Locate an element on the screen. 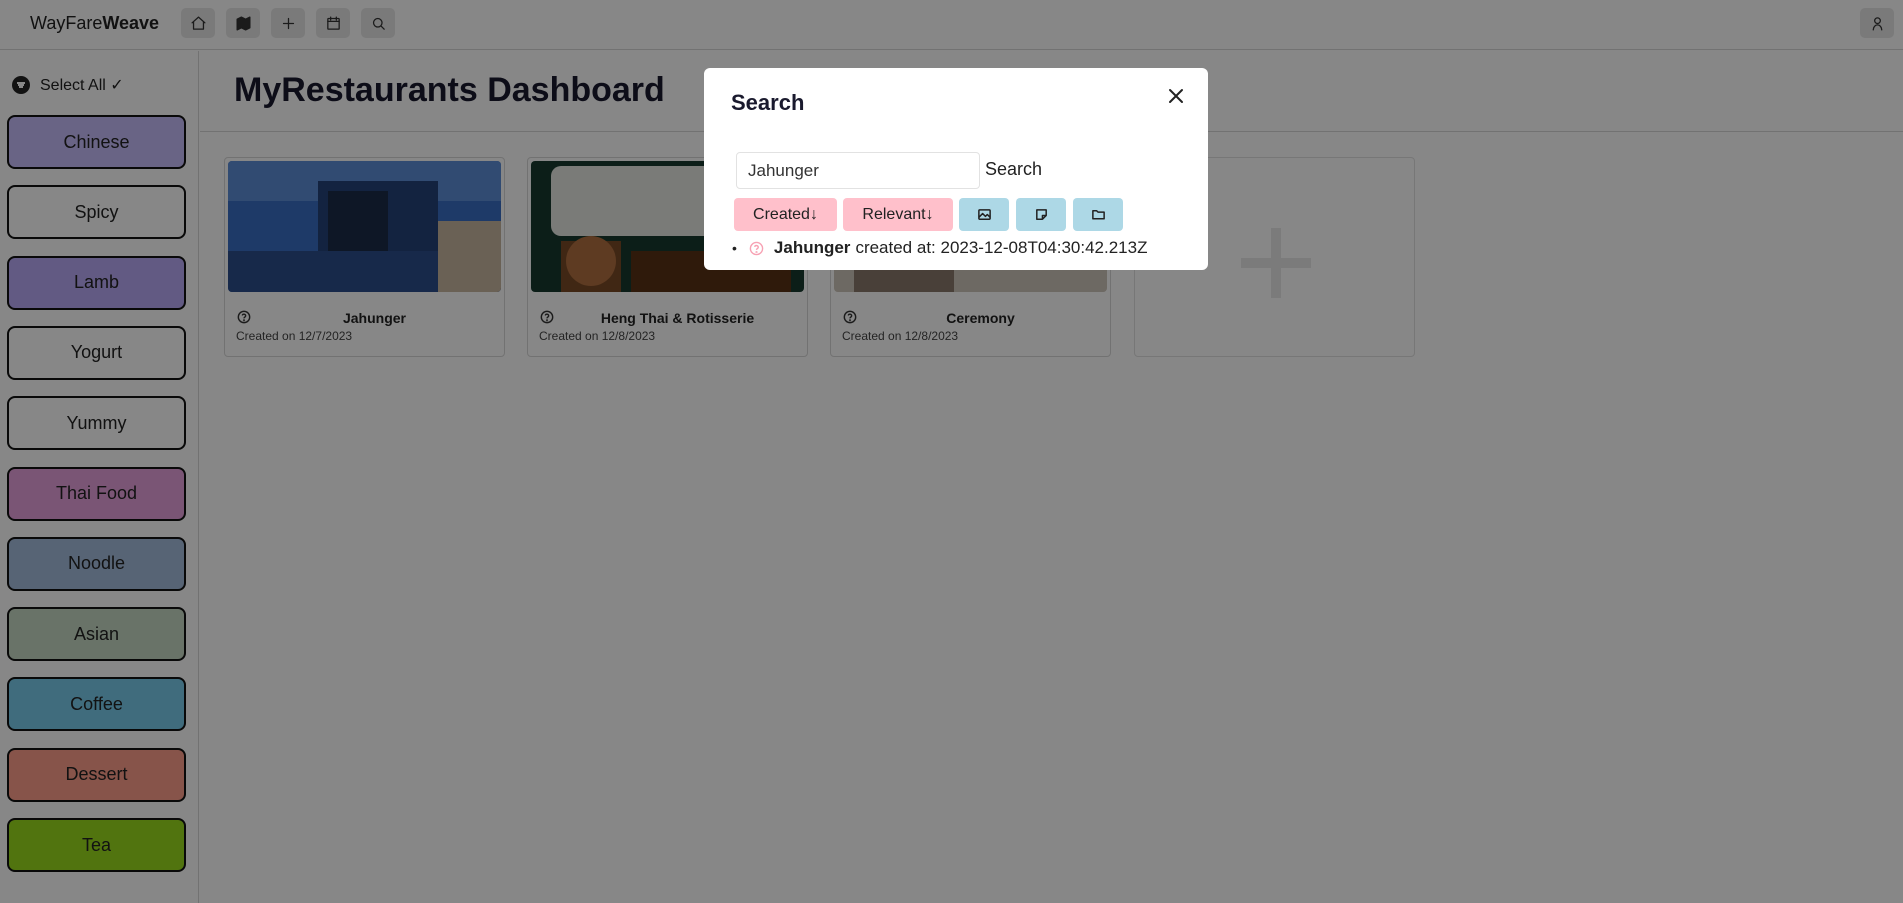 This screenshot has height=903, width=1903. filter-images-button is located at coordinates (984, 214).